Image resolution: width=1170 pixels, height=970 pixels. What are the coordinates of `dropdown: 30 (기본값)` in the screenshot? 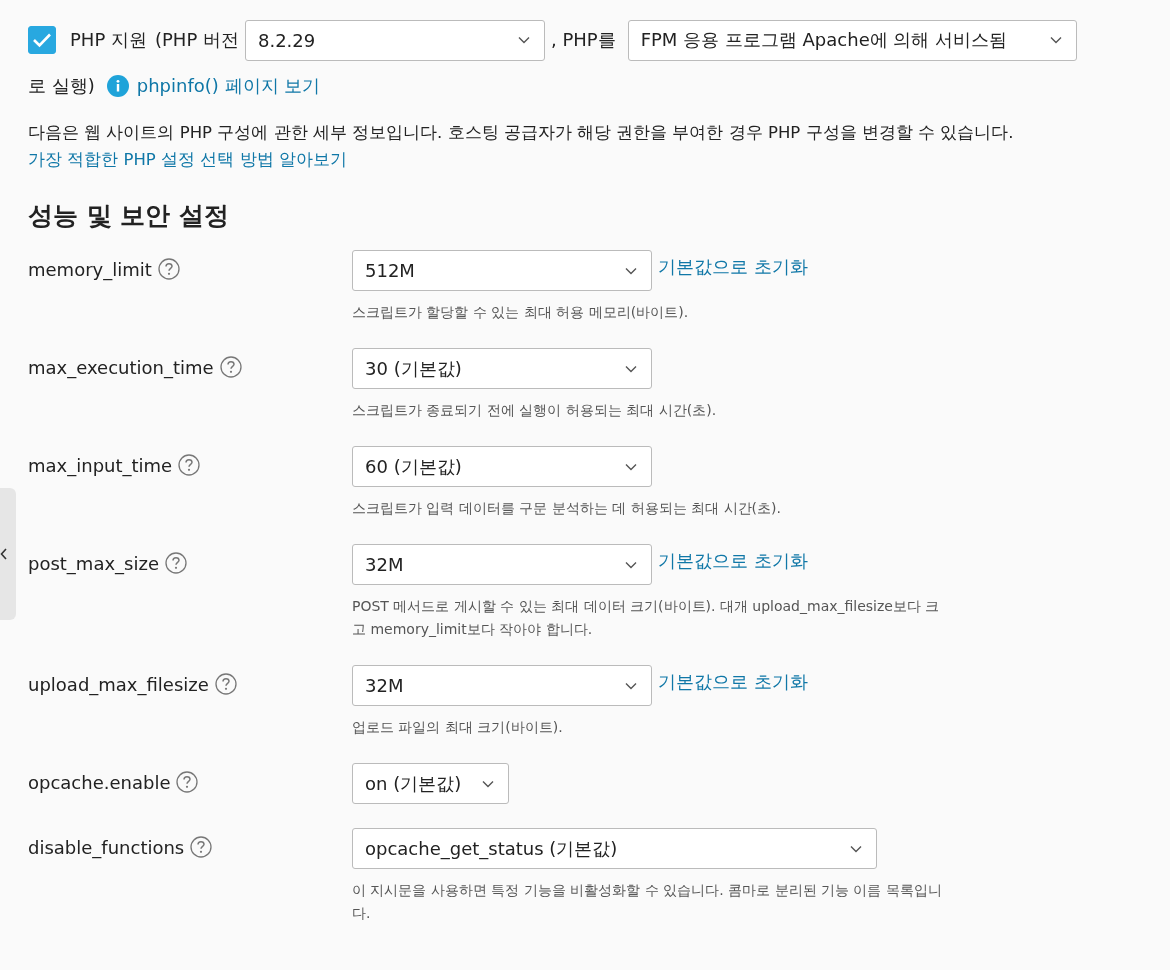 It's located at (502, 368).